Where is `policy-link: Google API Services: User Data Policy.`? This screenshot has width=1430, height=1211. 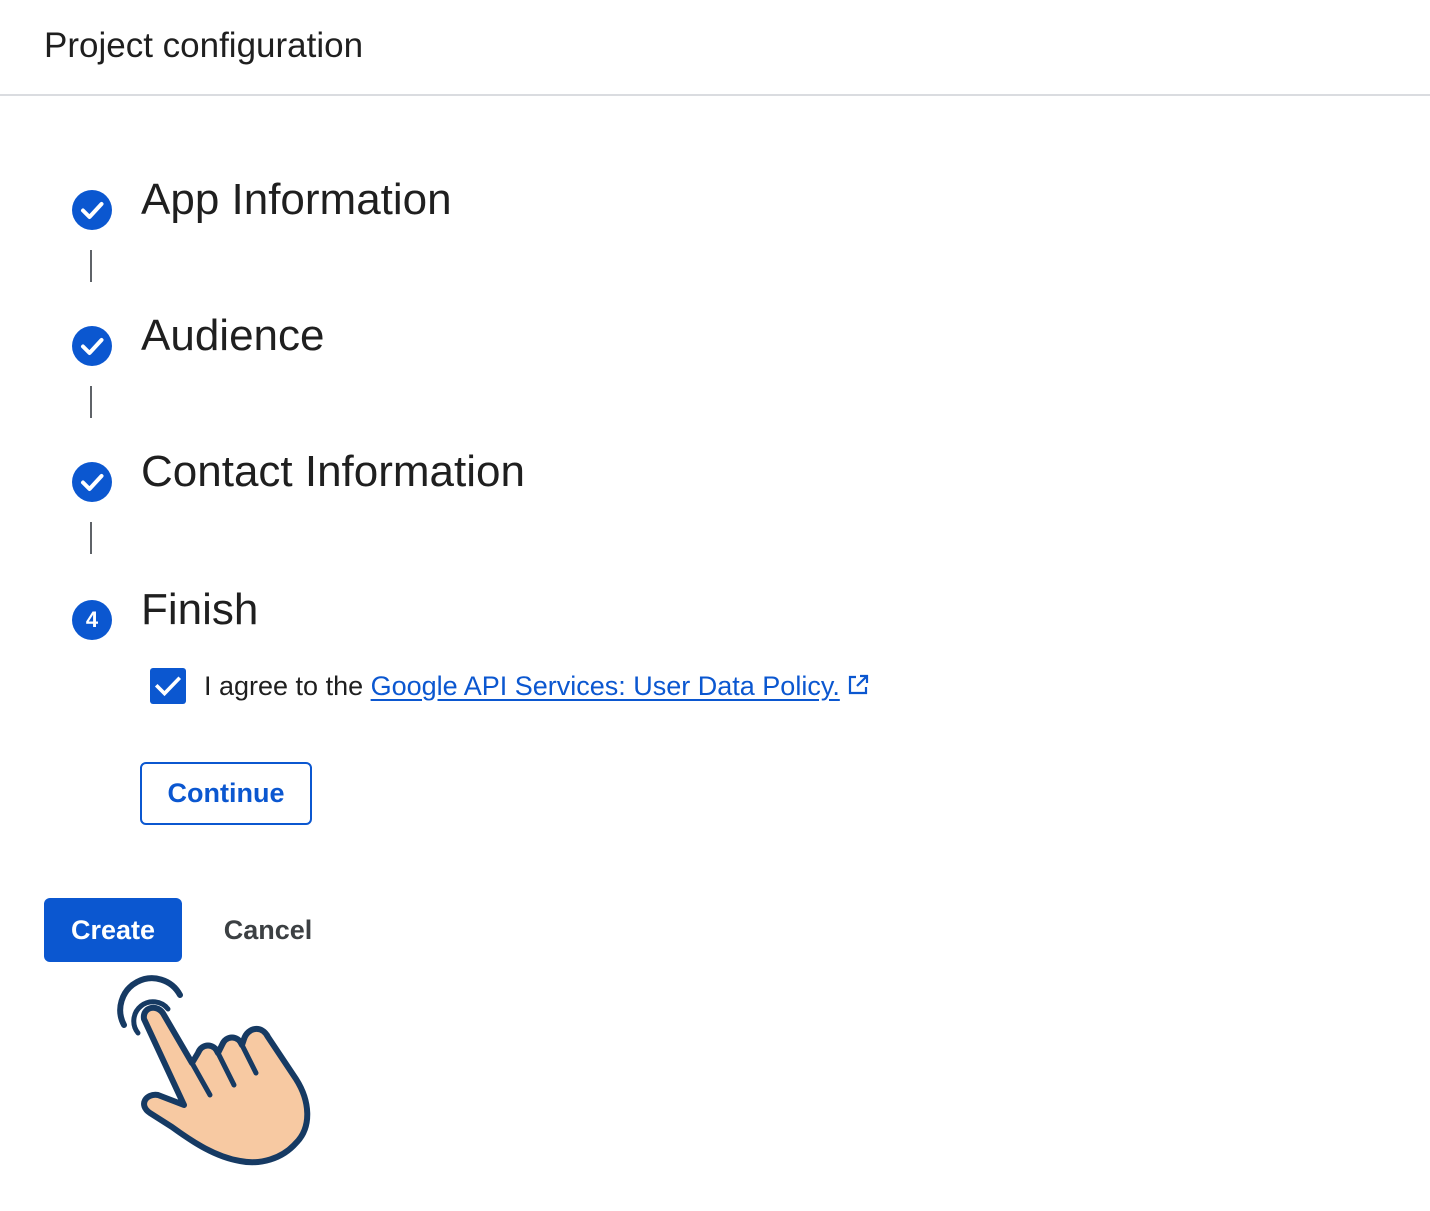 policy-link: Google API Services: User Data Policy. is located at coordinates (605, 686).